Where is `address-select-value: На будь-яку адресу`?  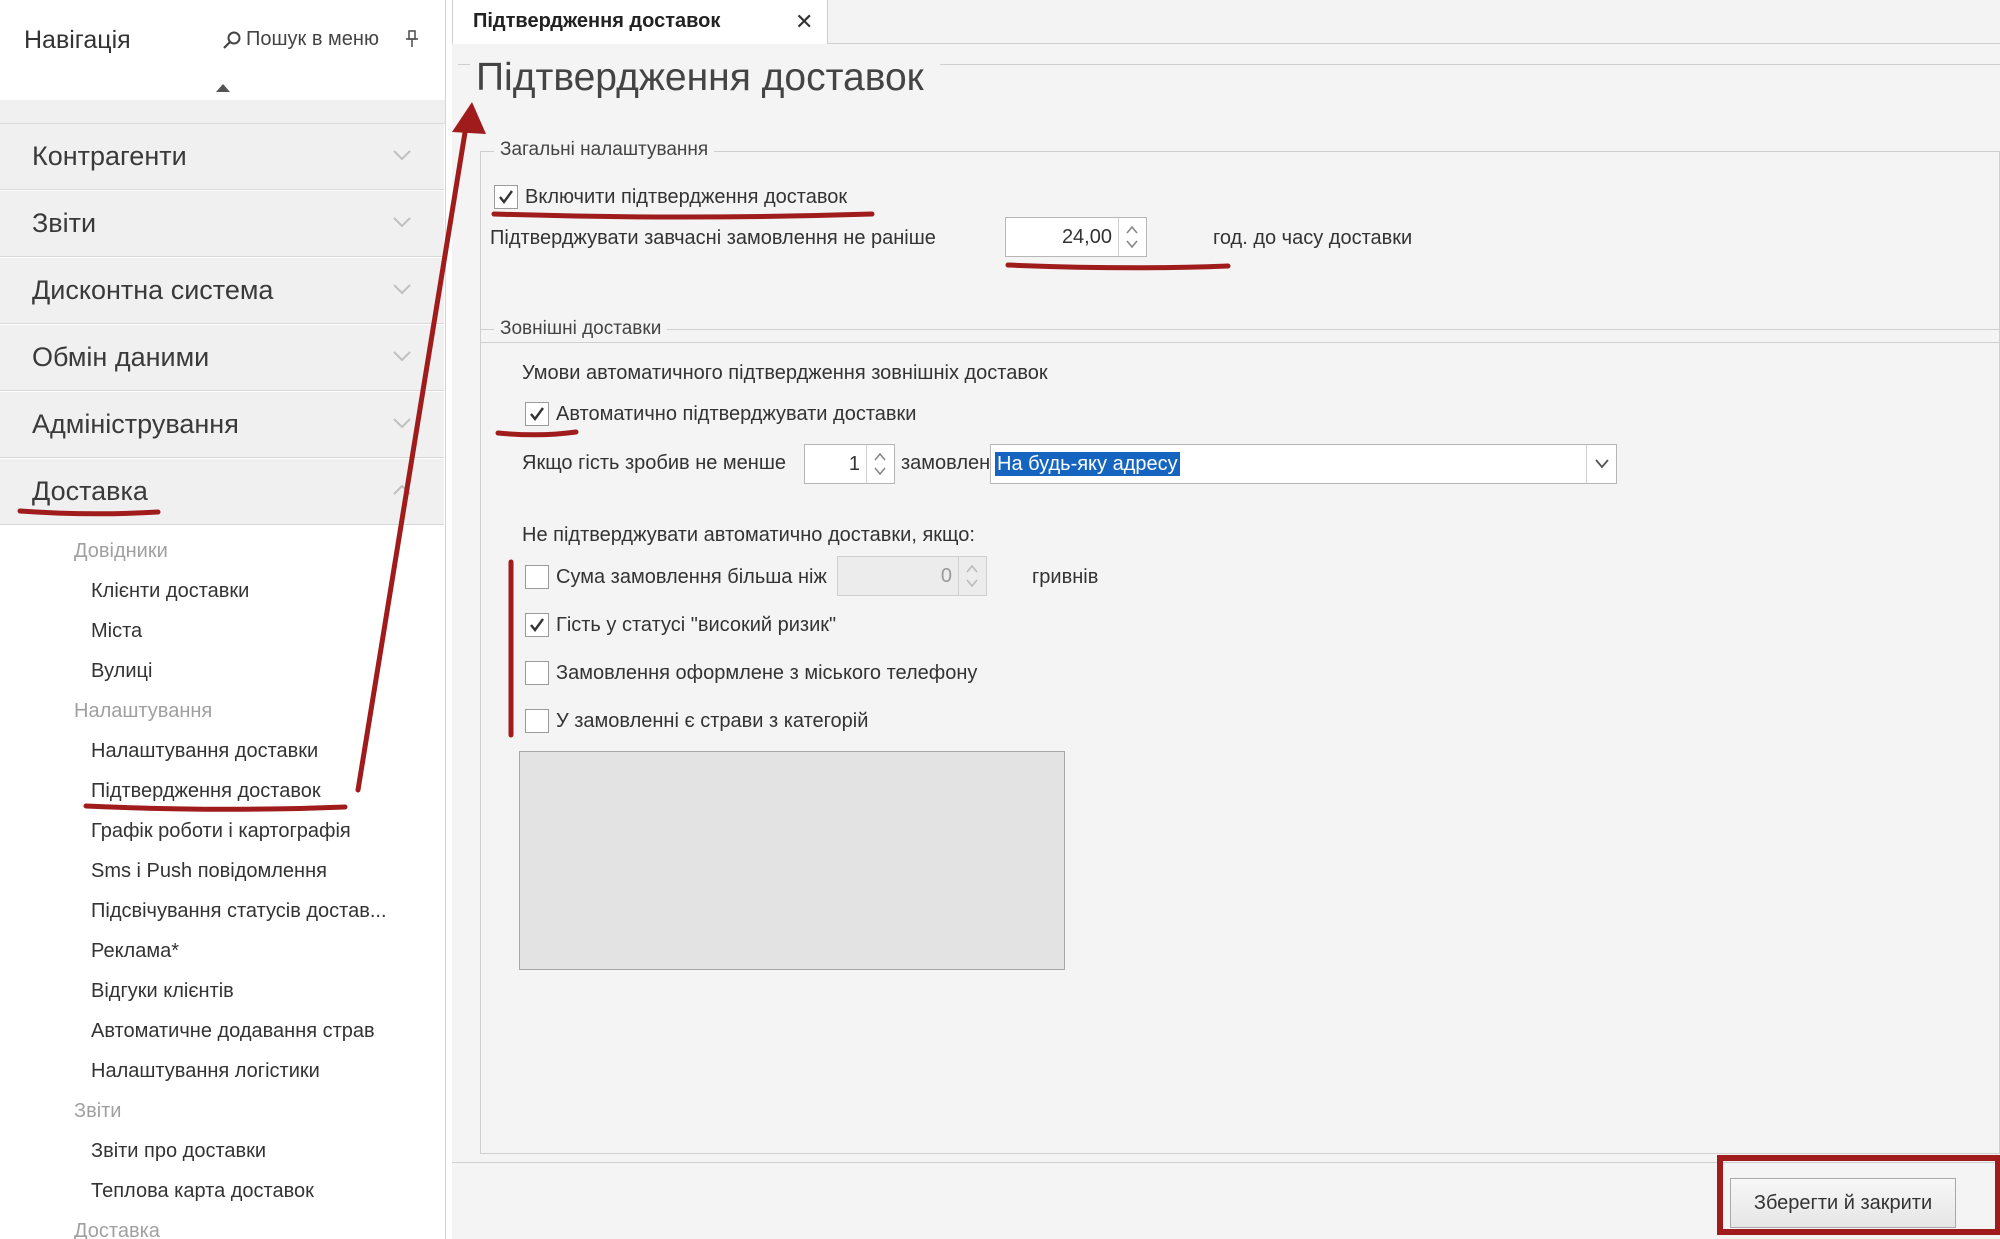 address-select-value: На будь-яку адресу is located at coordinates (1087, 464).